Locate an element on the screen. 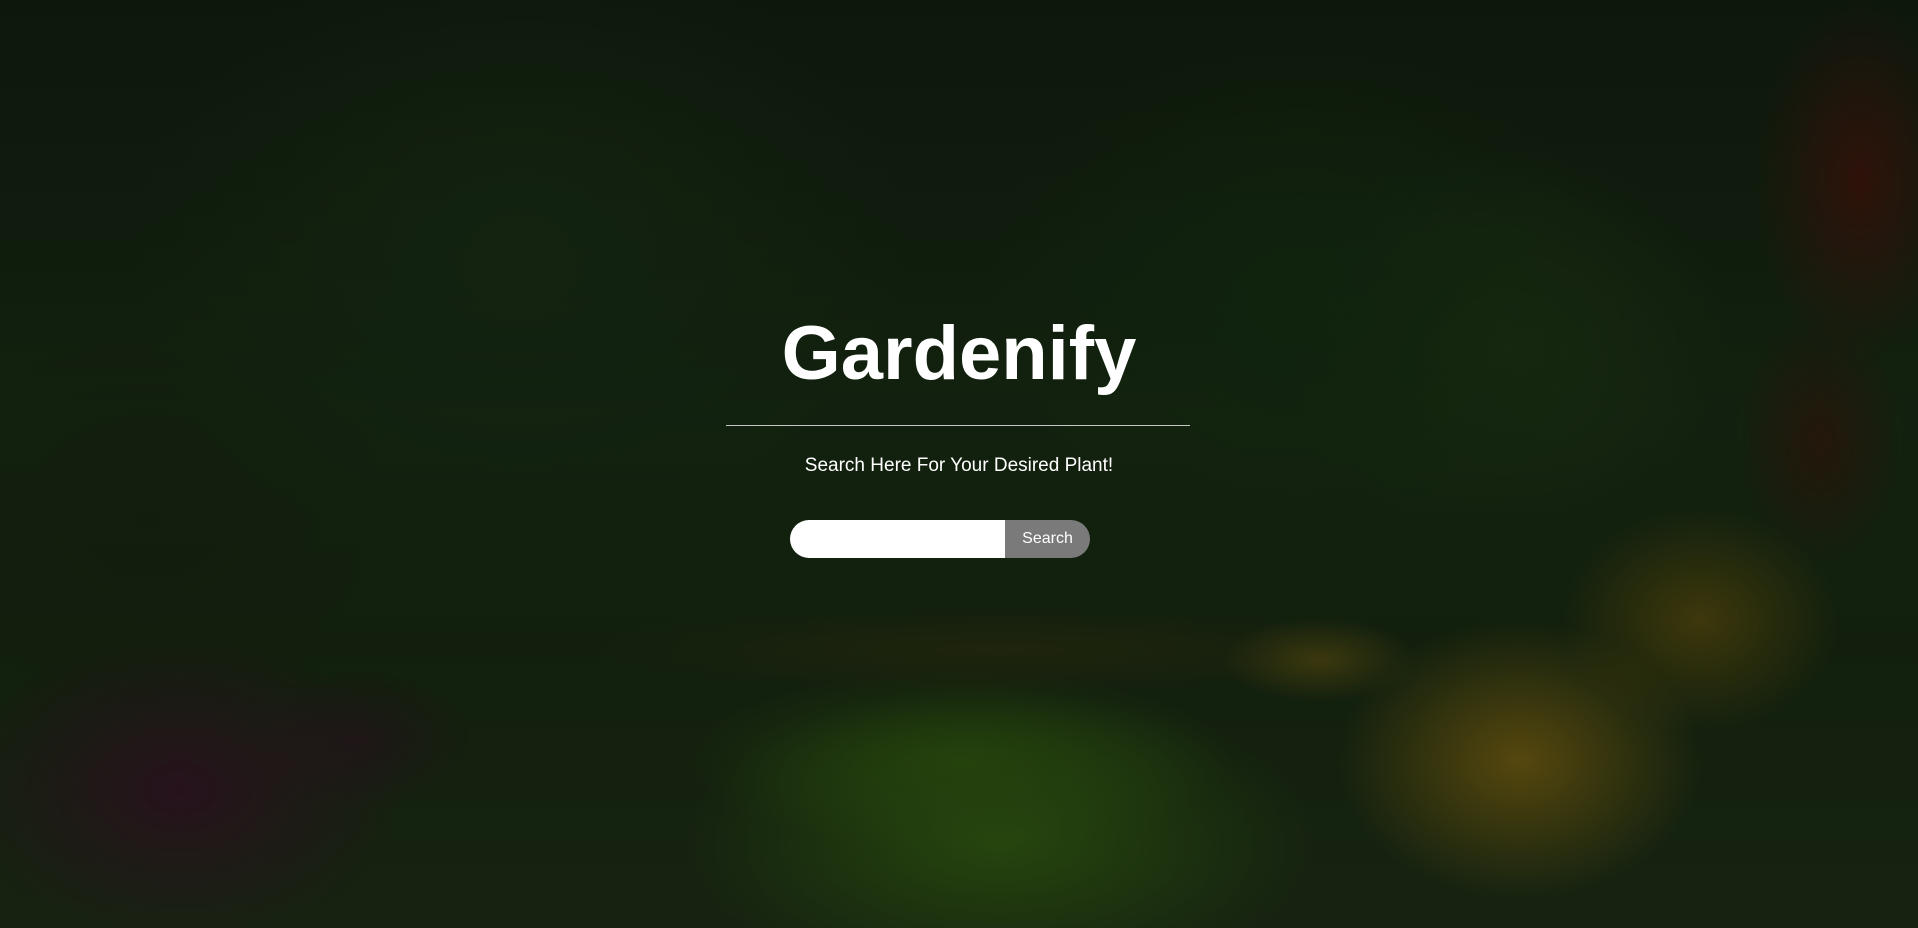 The width and height of the screenshot is (1918, 928). plant-search-input is located at coordinates (897, 539).